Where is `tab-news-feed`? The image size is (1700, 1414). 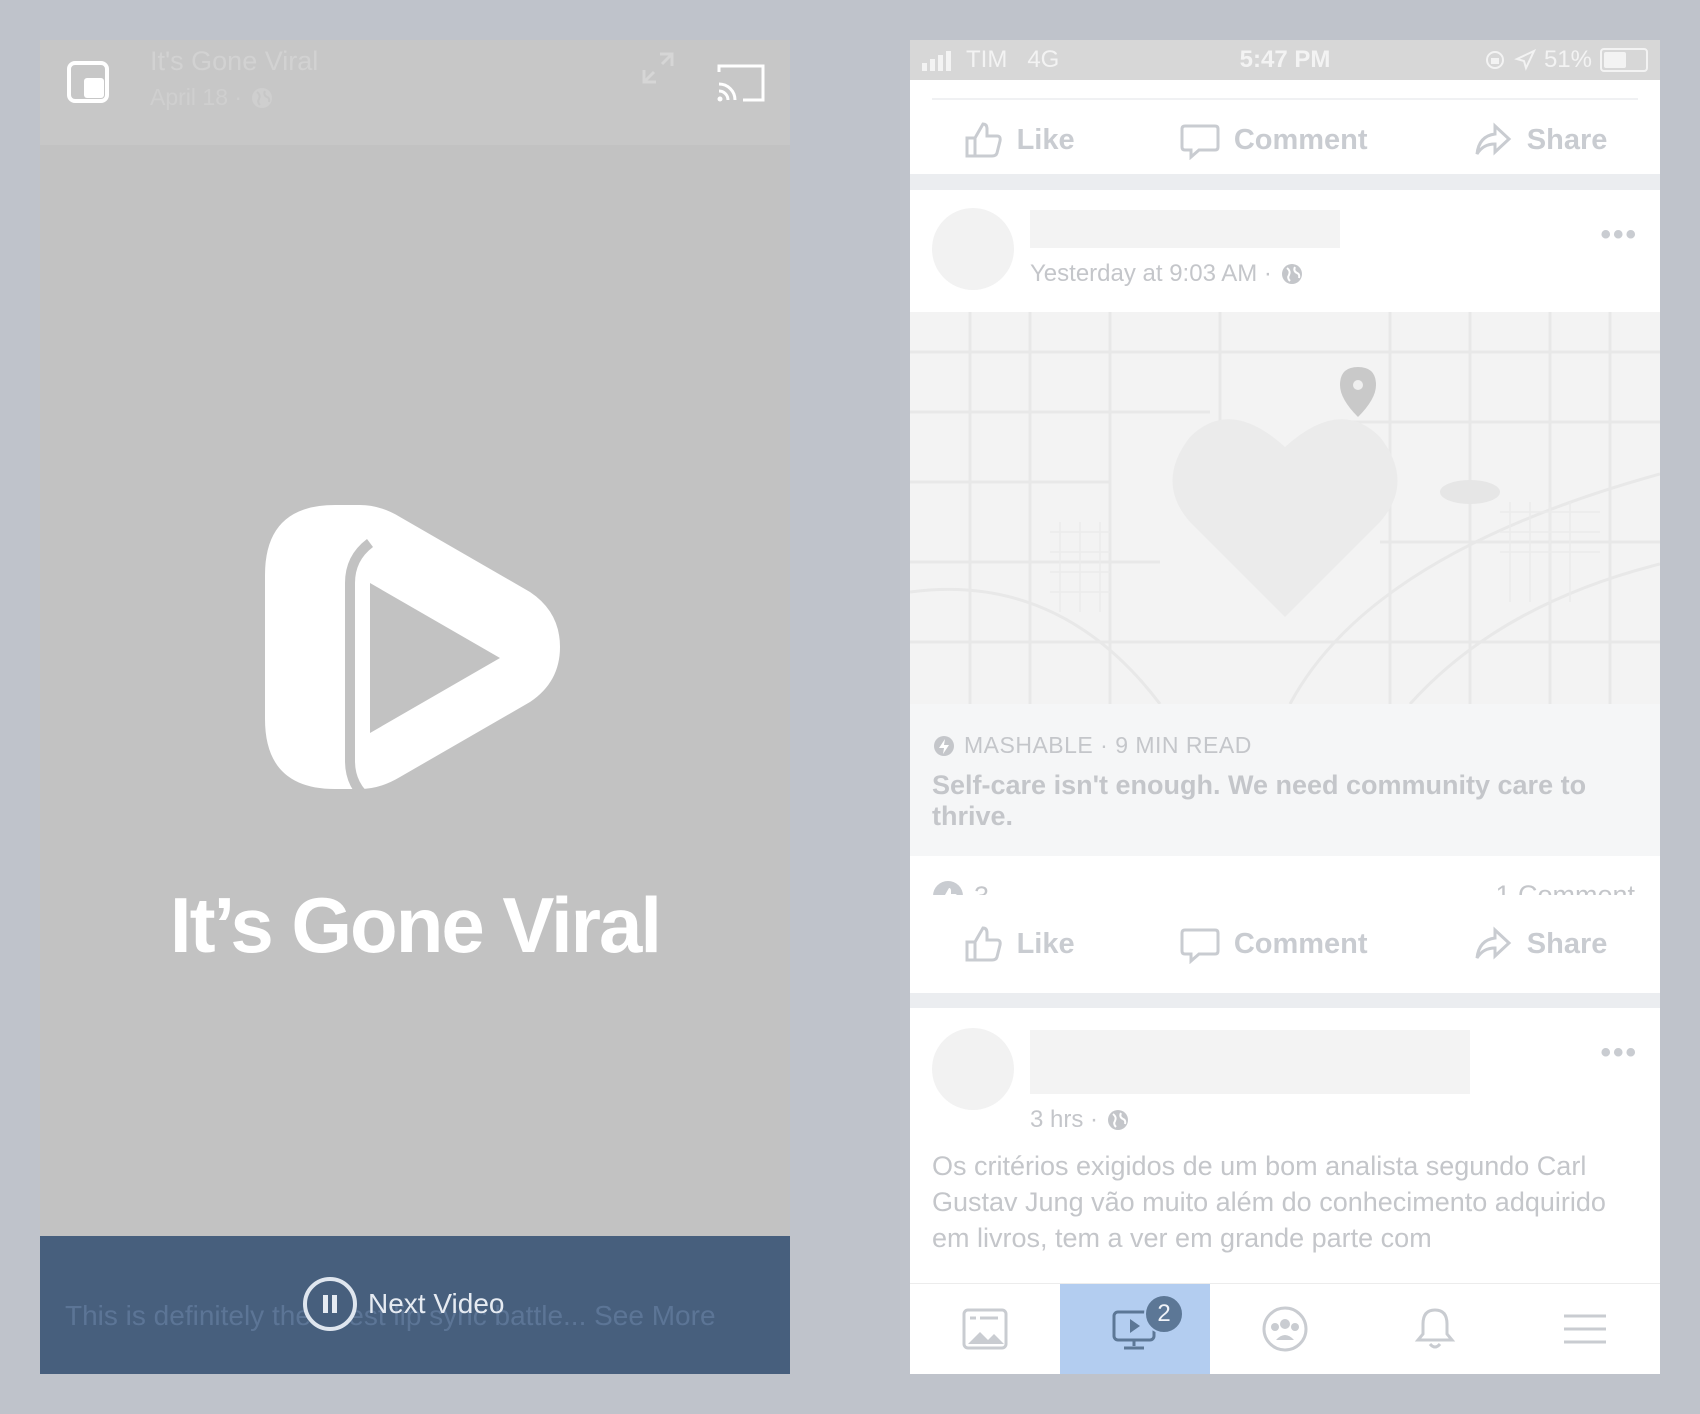 tab-news-feed is located at coordinates (985, 1329).